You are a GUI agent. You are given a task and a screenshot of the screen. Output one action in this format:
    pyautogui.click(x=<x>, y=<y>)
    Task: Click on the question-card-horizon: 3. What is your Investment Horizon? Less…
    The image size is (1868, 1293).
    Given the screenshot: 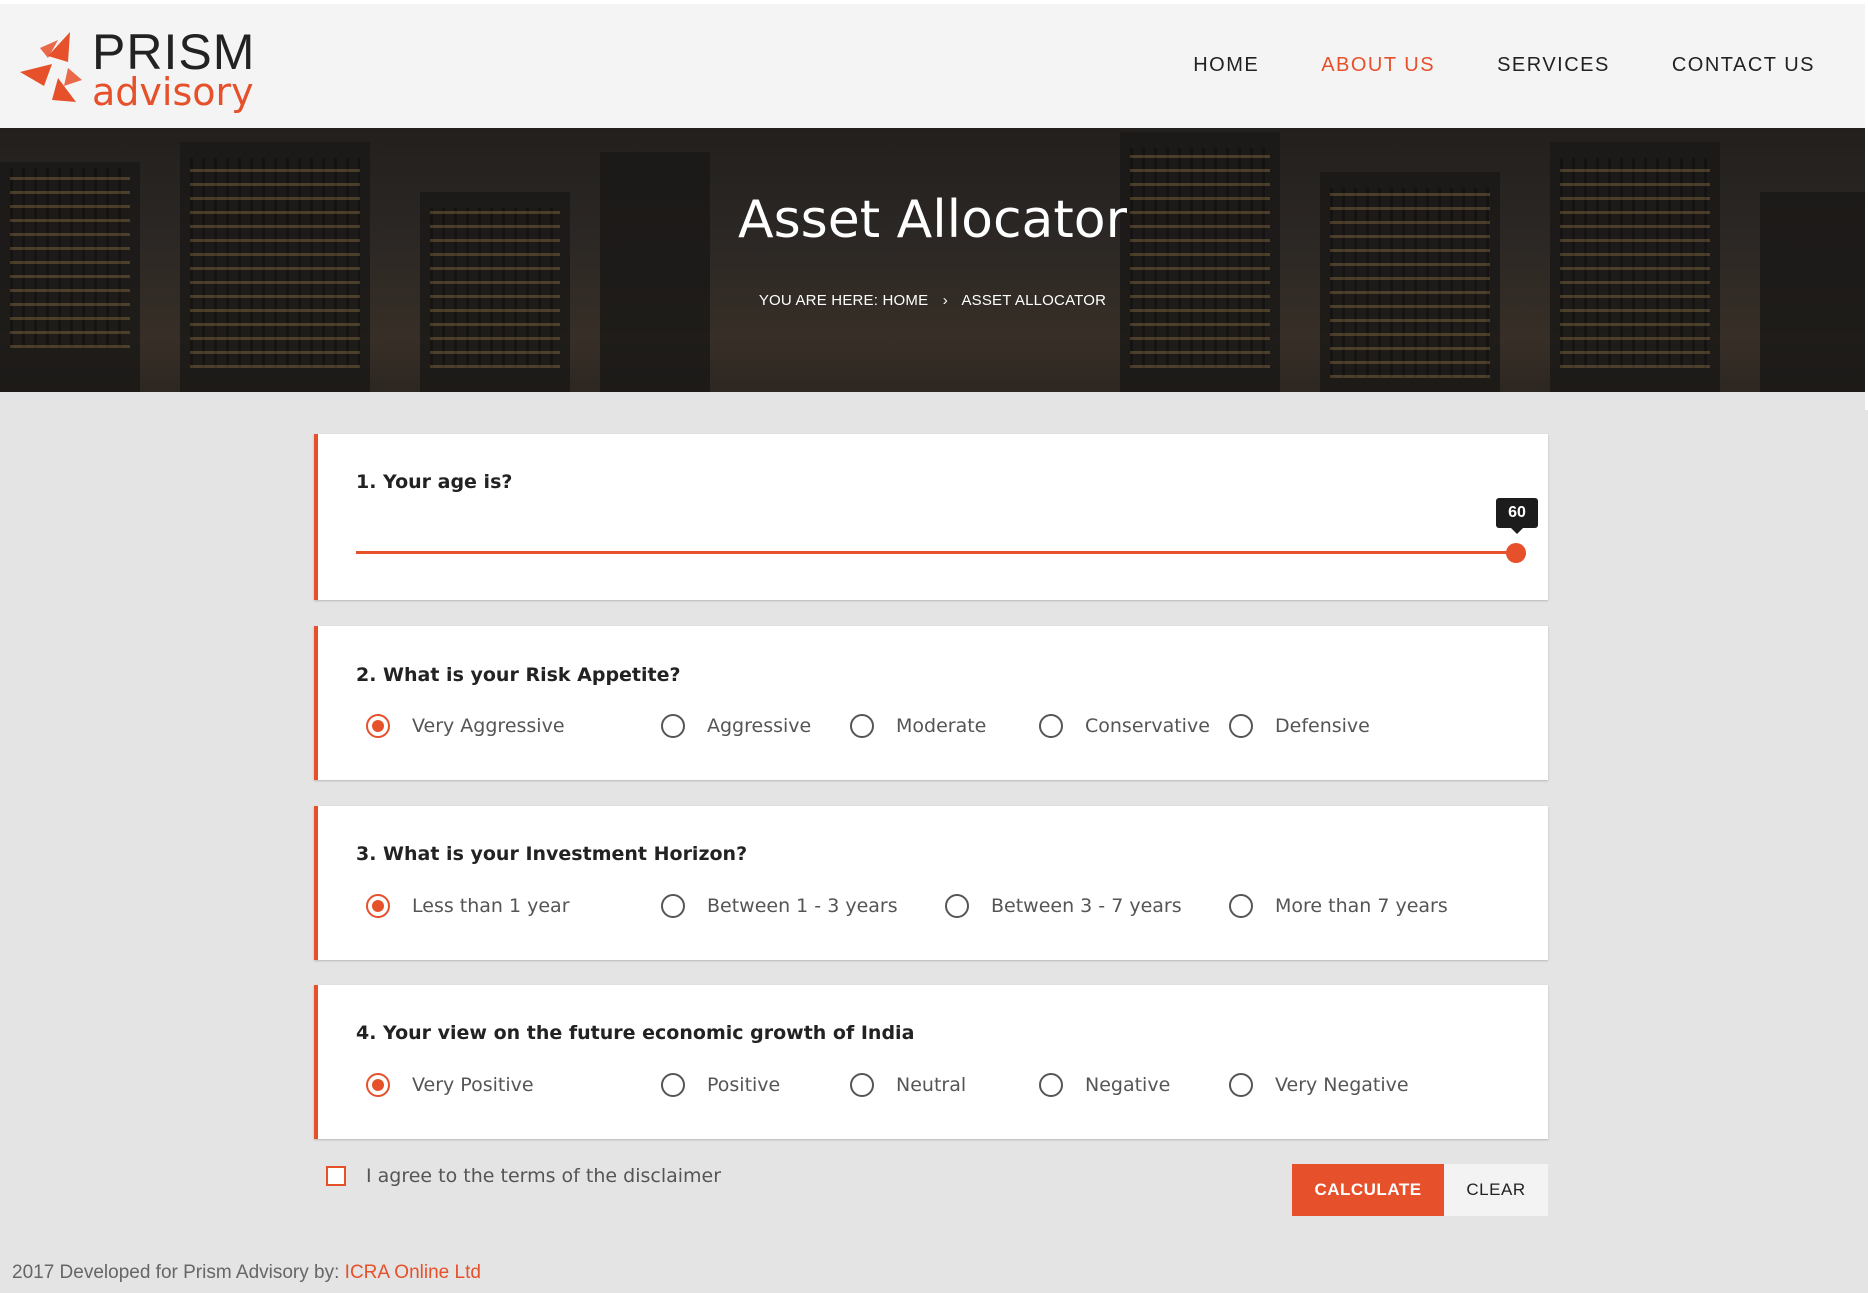 What is the action you would take?
    pyautogui.click(x=931, y=883)
    